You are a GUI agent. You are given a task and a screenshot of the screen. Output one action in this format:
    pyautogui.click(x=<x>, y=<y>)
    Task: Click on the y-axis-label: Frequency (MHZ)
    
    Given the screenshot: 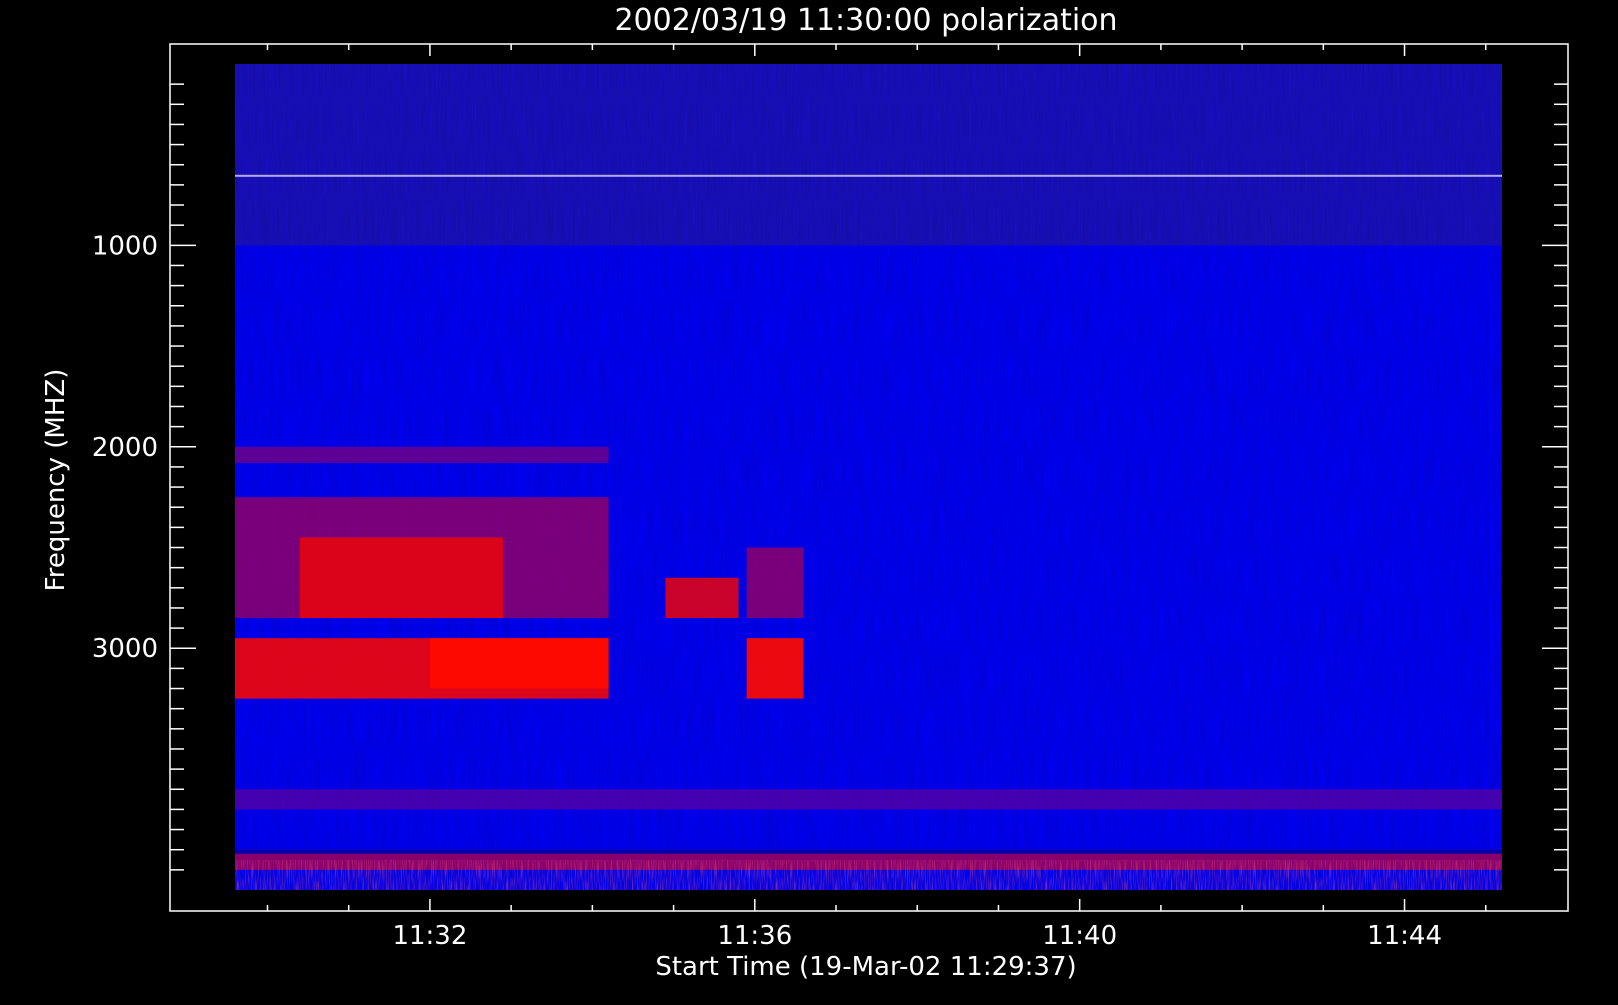 What is the action you would take?
    pyautogui.click(x=56, y=480)
    